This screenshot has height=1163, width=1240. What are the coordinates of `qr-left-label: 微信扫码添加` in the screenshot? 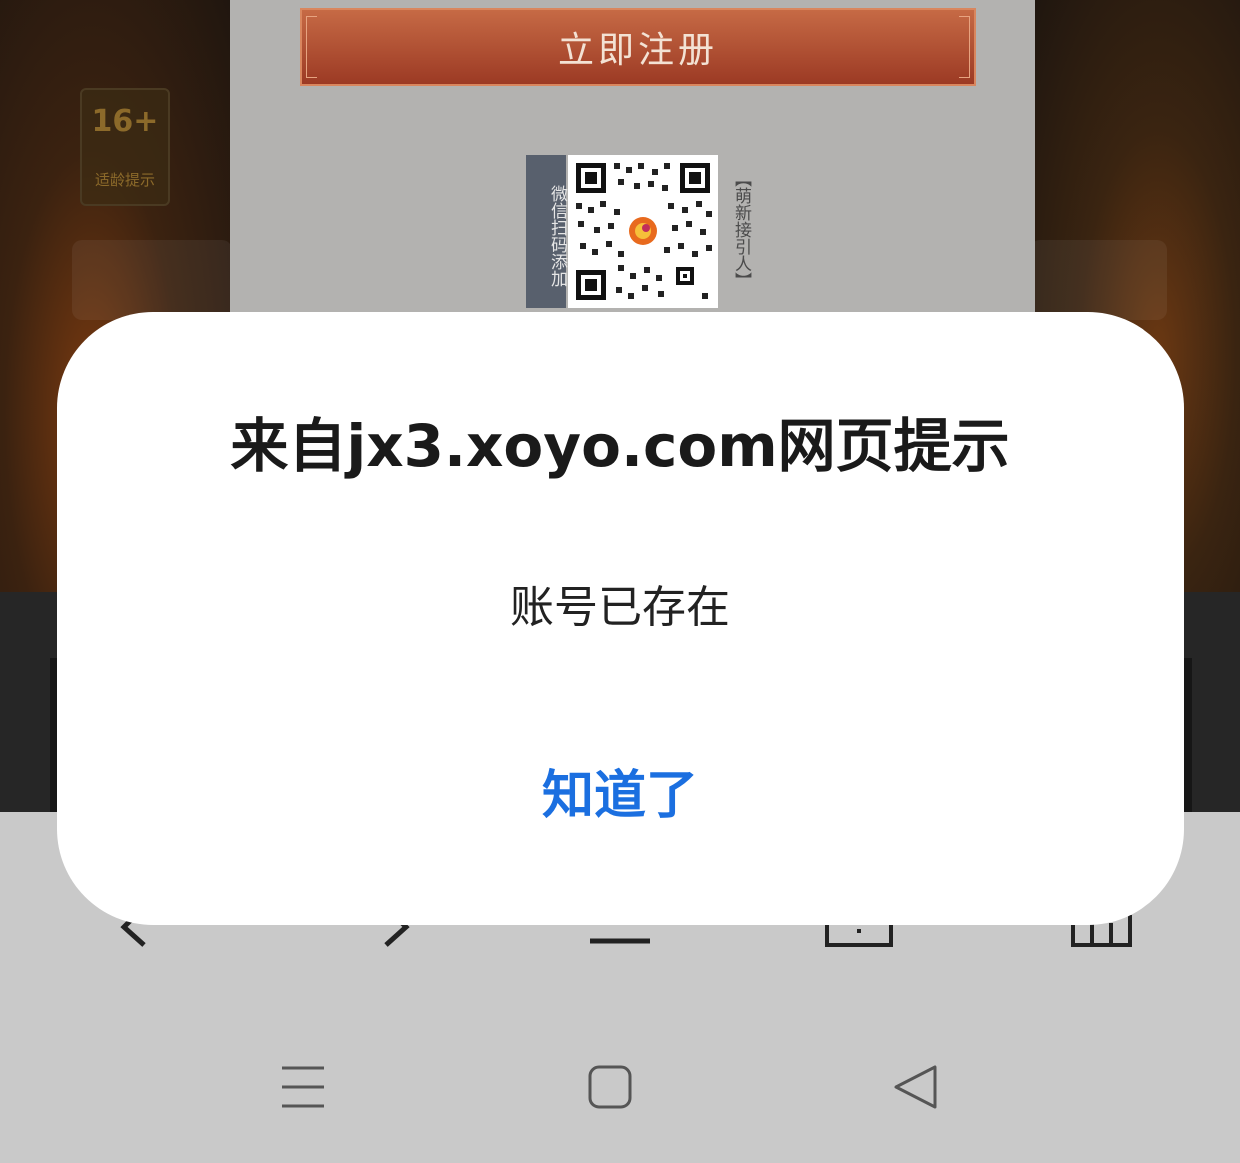 It's located at (546, 231).